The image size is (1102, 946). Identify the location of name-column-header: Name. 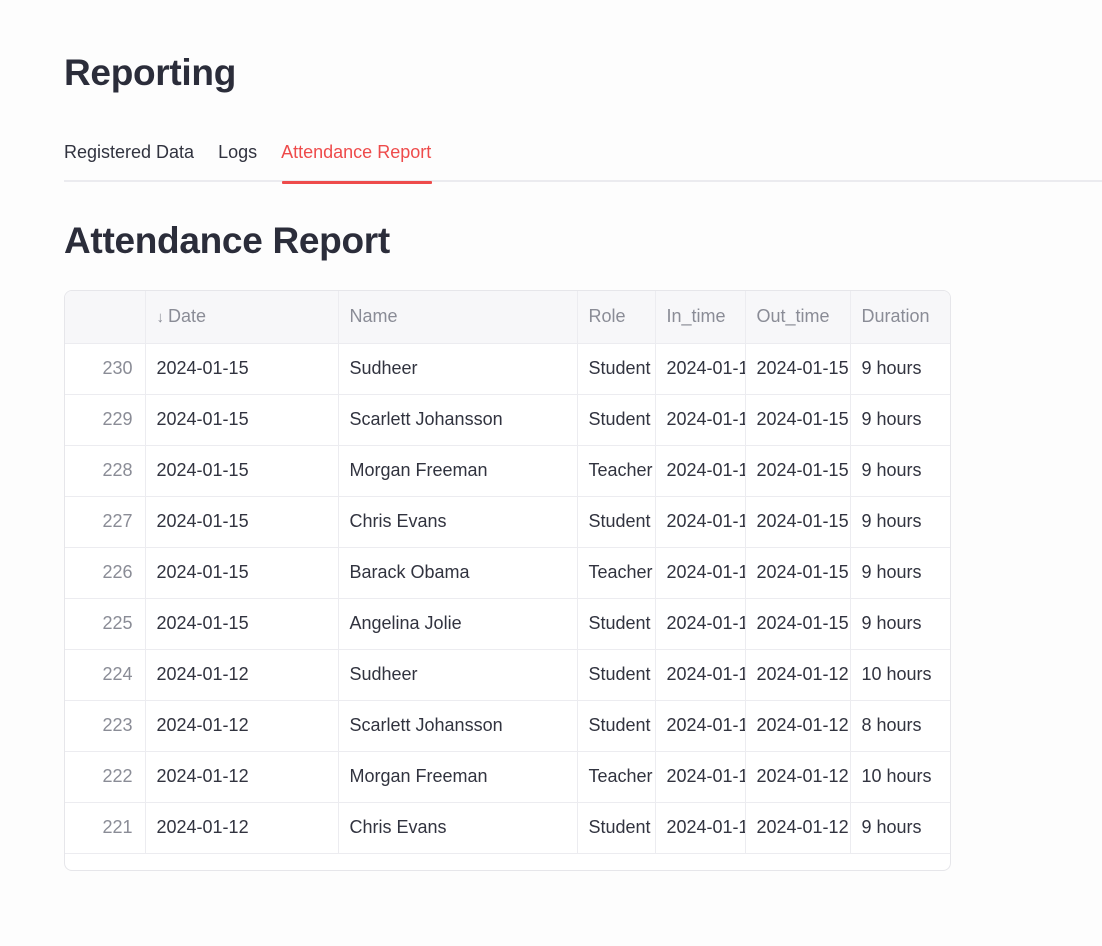
(458, 317).